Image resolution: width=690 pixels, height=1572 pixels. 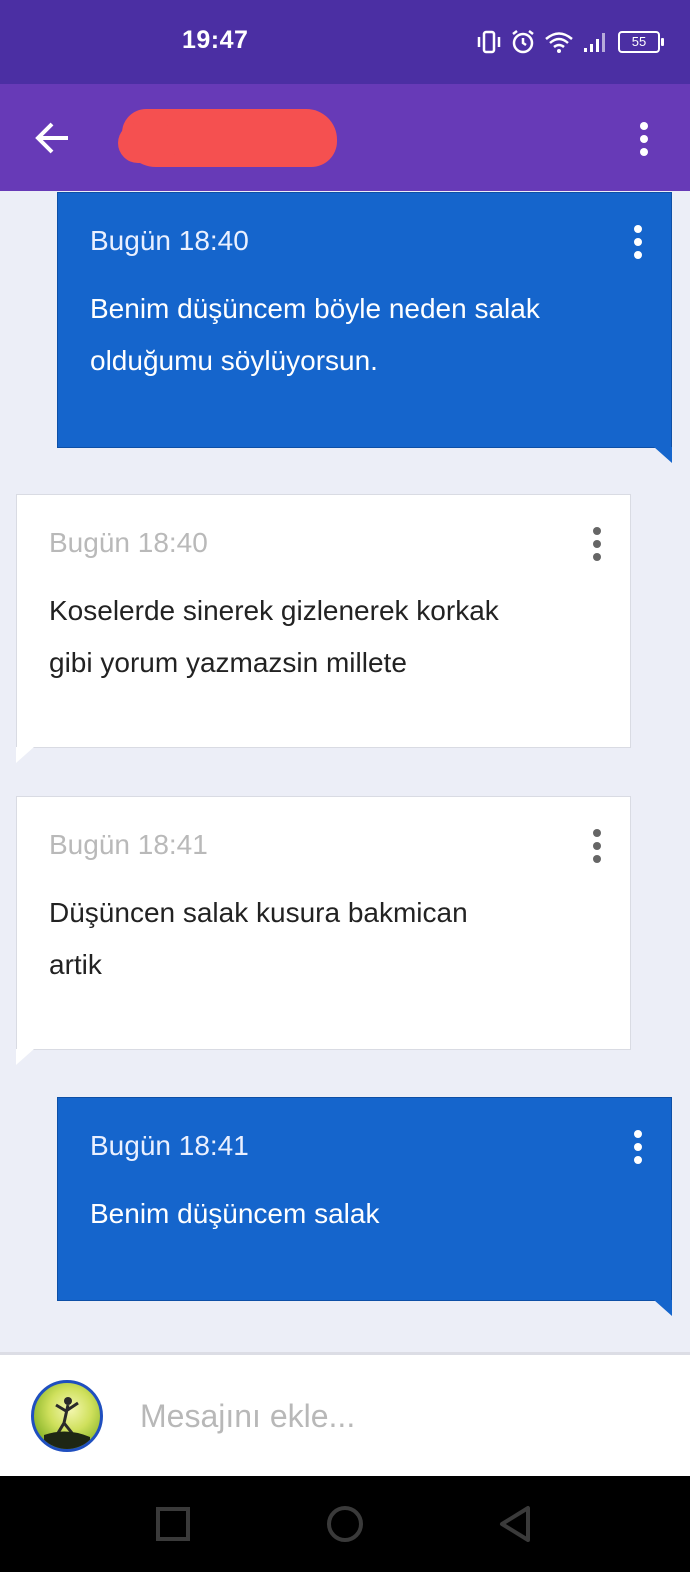 What do you see at coordinates (489, 42) in the screenshot?
I see `vibrate-icon` at bounding box center [489, 42].